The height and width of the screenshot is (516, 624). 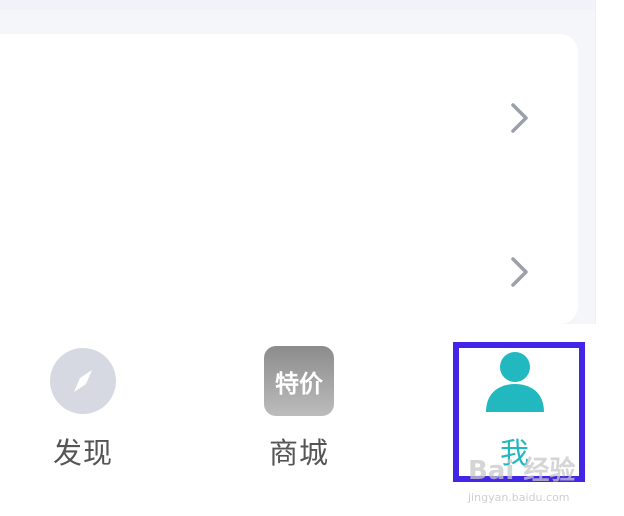 I want to click on tab-discover: 发现, so click(x=83, y=399).